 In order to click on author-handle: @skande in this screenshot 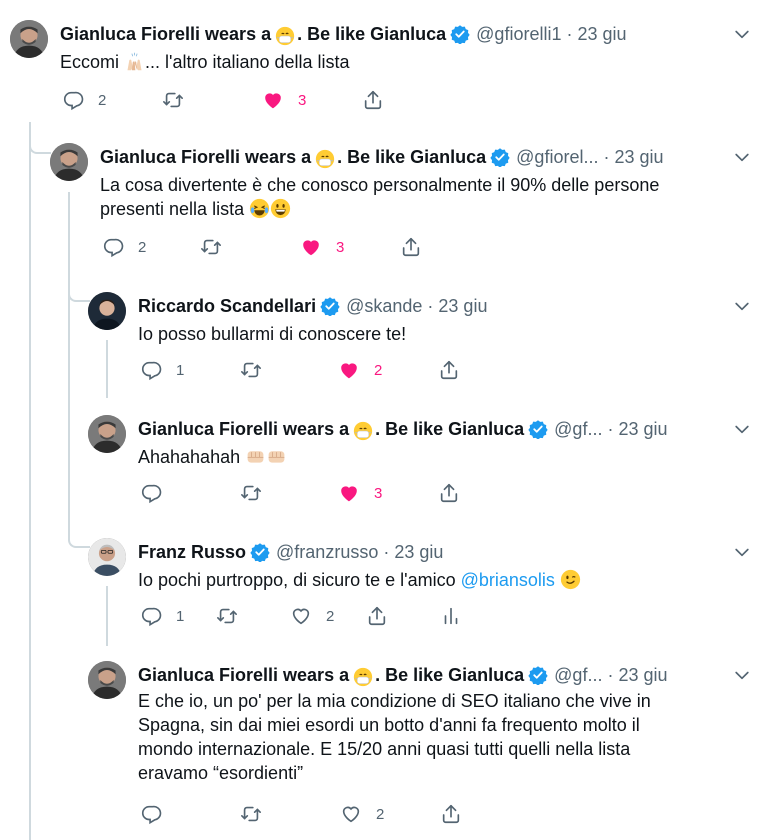, I will do `click(384, 306)`.